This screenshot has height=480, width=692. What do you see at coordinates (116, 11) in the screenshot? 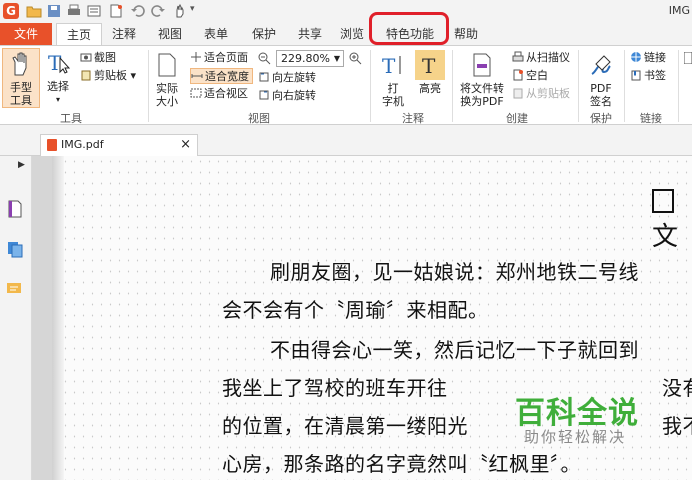
I see `new-document-icon` at bounding box center [116, 11].